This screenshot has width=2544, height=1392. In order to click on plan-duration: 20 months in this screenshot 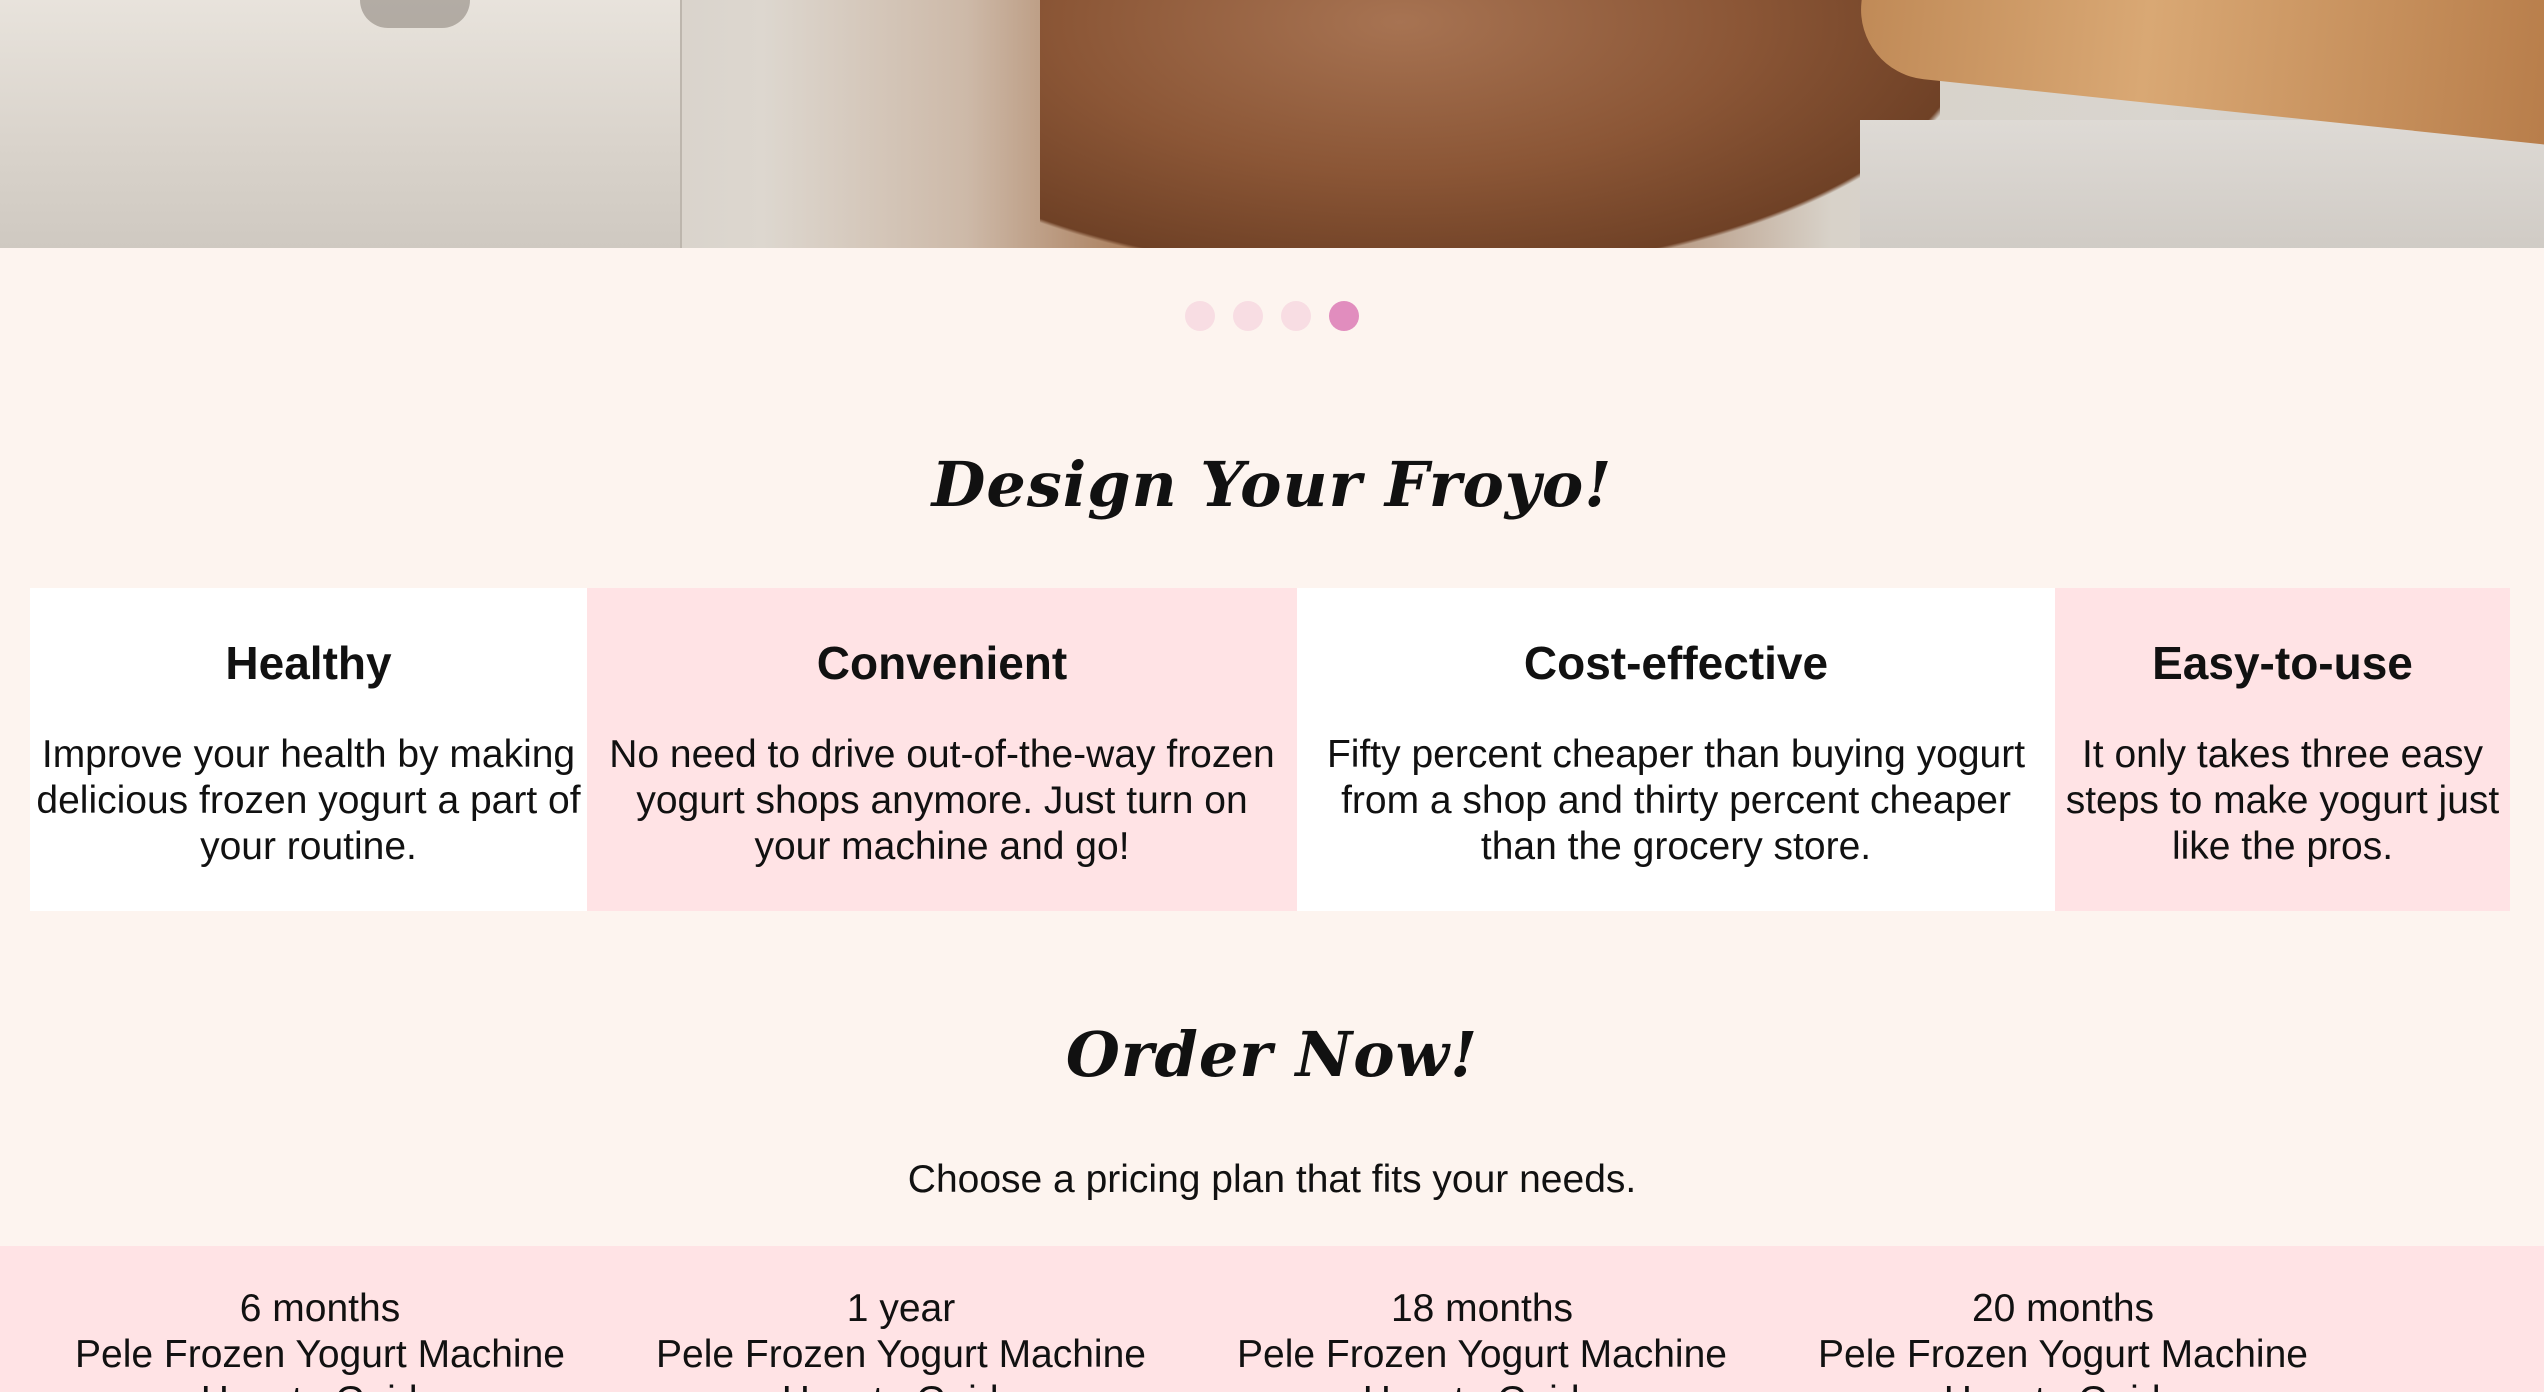, I will do `click(2063, 1308)`.